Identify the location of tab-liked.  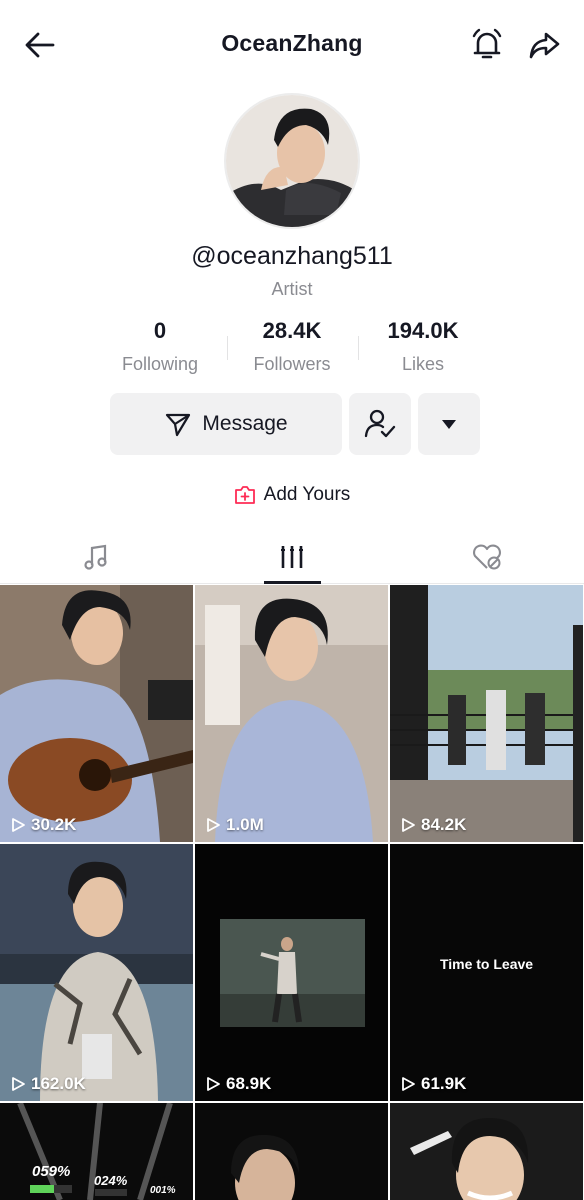
(487, 557).